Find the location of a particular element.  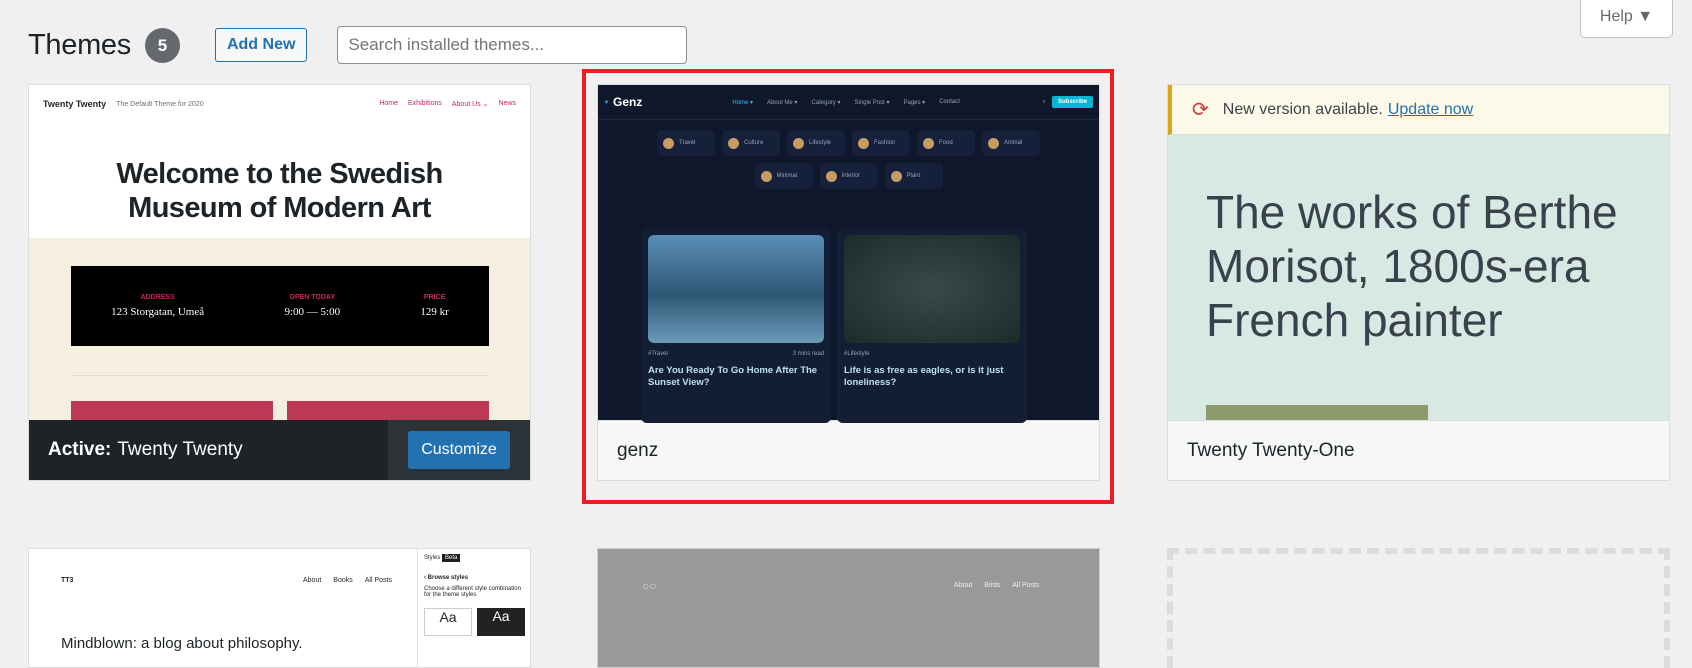

update-now-link: Update now is located at coordinates (1430, 110).